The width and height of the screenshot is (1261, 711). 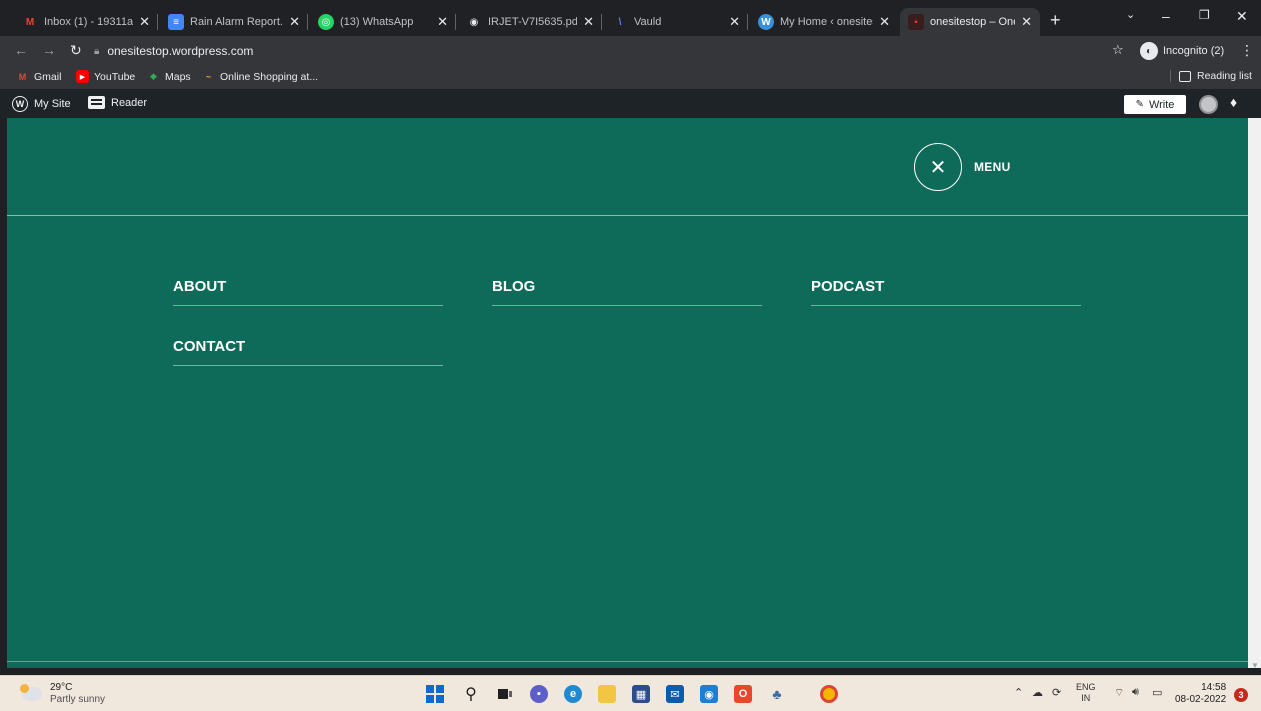 What do you see at coordinates (1224, 76) in the screenshot?
I see `reading-list-label: Reading list` at bounding box center [1224, 76].